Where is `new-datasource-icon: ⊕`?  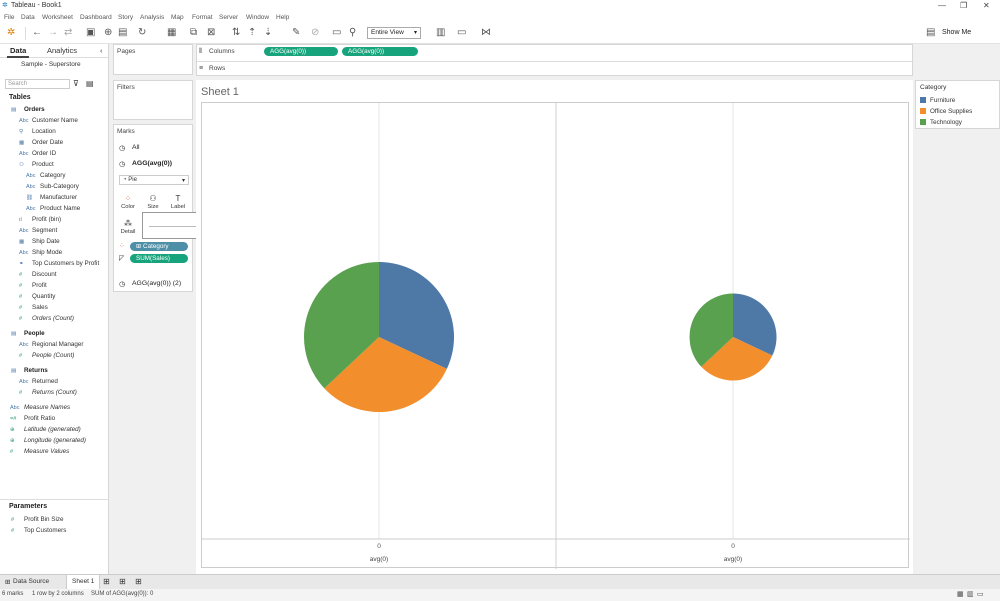 new-datasource-icon: ⊕ is located at coordinates (108, 33).